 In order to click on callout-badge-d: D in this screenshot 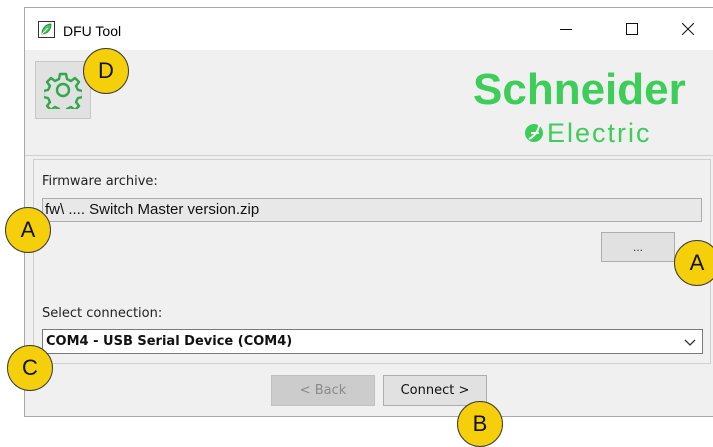, I will do `click(106, 71)`.